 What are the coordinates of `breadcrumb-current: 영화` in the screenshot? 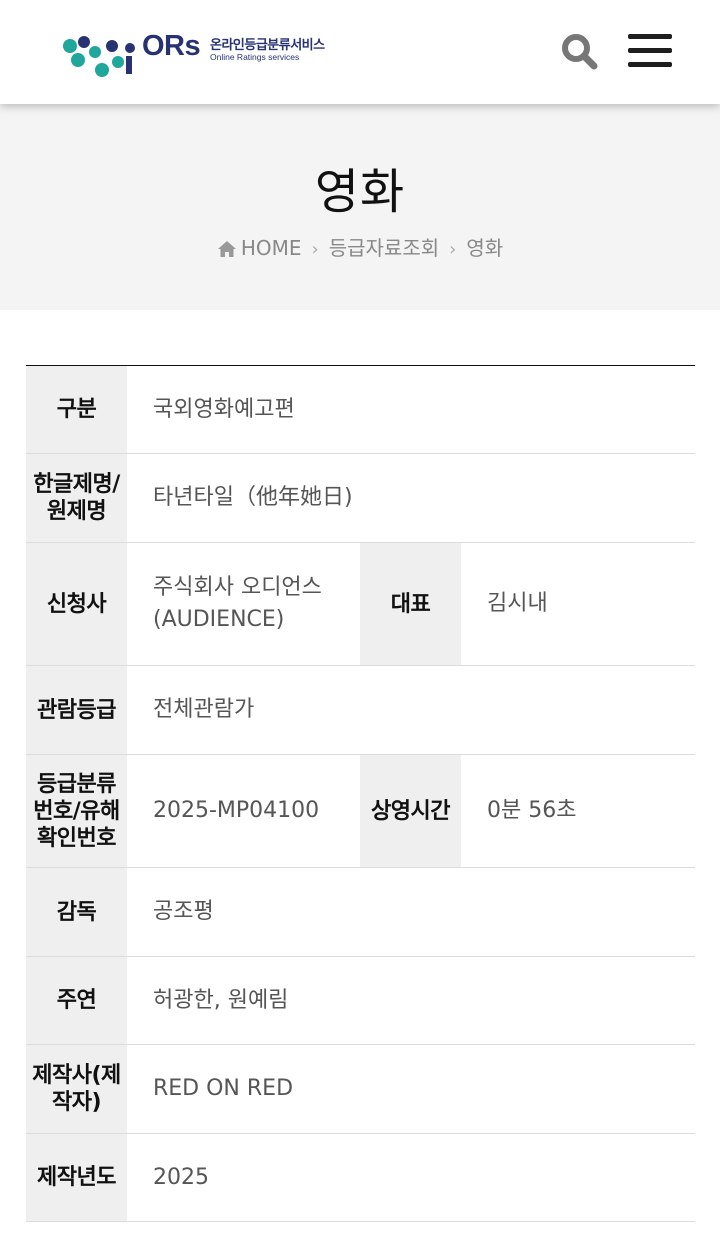 It's located at (484, 248).